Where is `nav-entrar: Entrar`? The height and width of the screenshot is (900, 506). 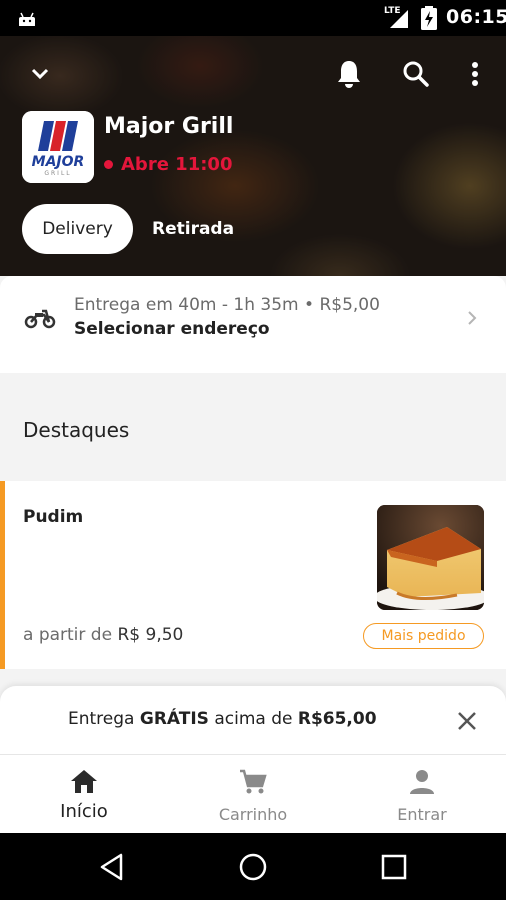
nav-entrar: Entrar is located at coordinates (422, 794).